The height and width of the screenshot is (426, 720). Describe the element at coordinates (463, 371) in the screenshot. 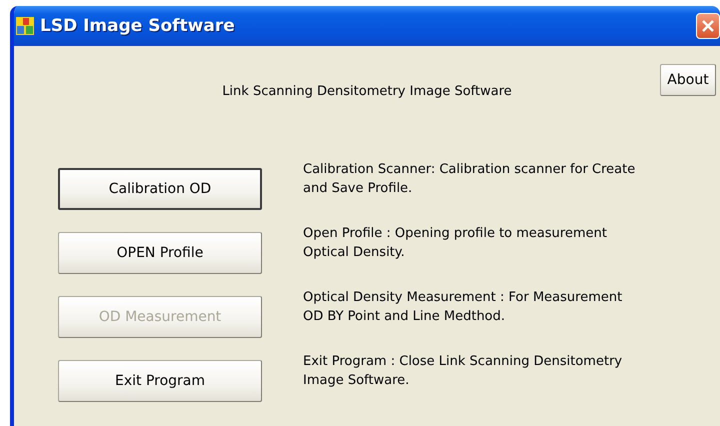

I see `action-description: Exit Program : Close Link Scanning Densitometry Image Software.` at that location.